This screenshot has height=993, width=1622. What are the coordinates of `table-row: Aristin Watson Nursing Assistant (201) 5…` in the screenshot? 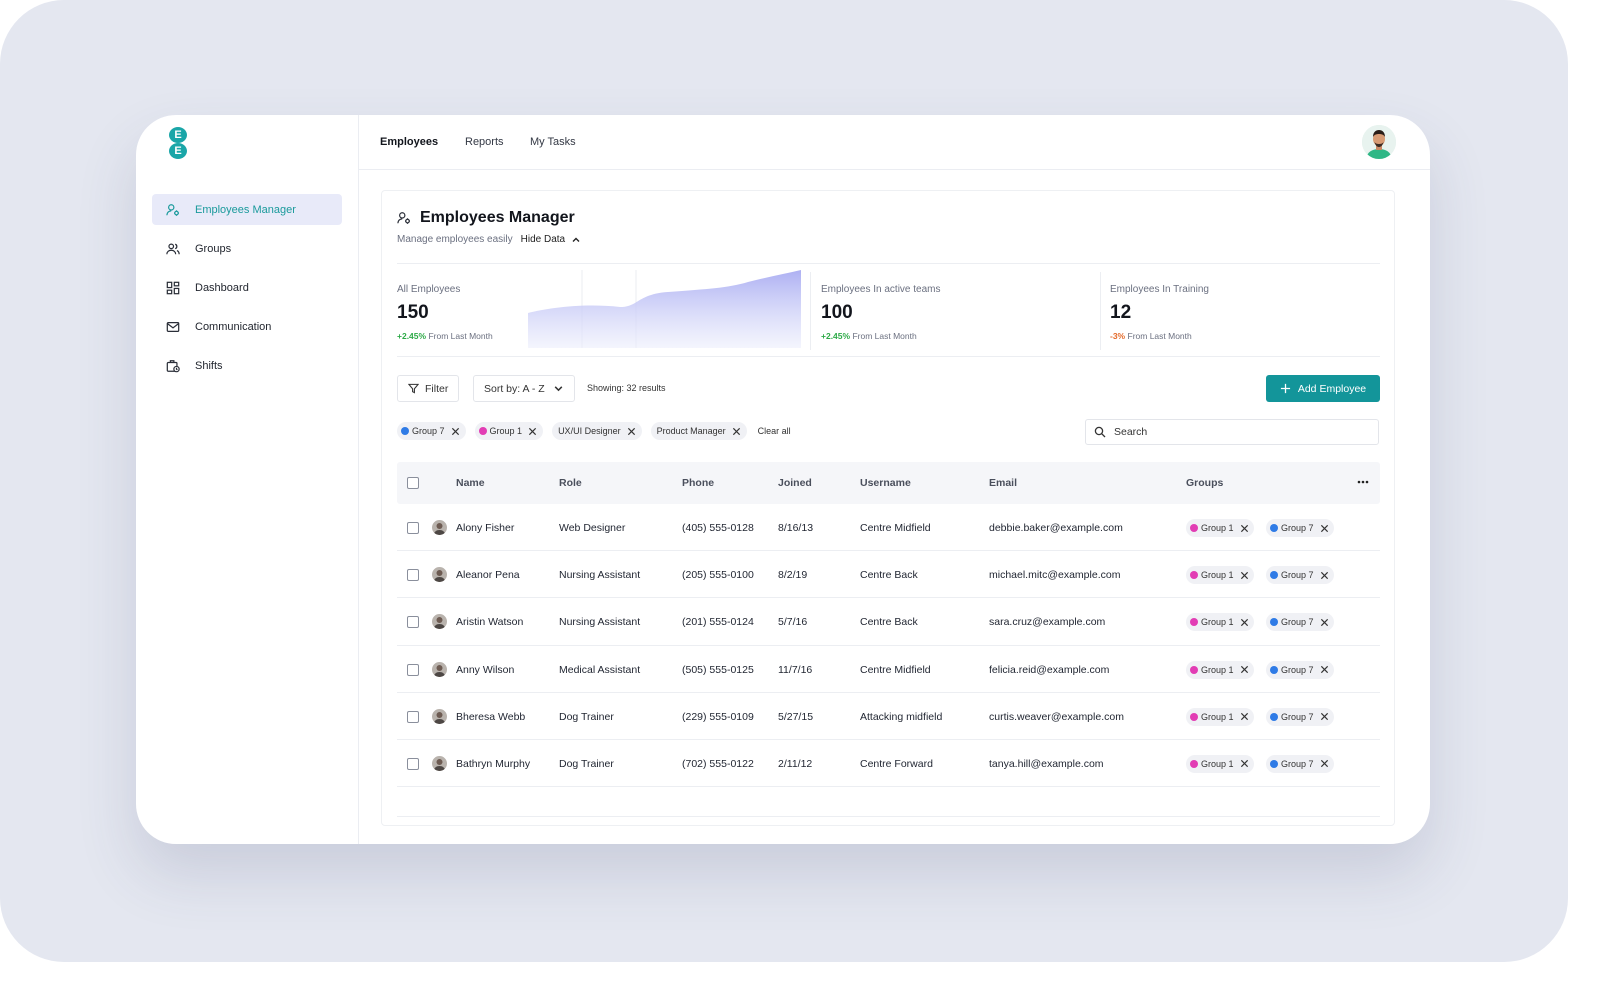 It's located at (888, 622).